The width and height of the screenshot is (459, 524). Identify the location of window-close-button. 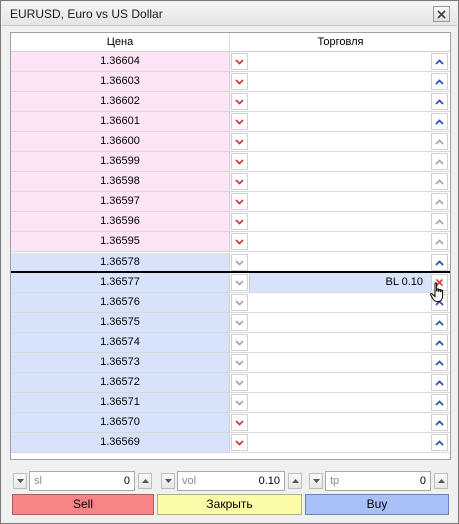
(441, 14).